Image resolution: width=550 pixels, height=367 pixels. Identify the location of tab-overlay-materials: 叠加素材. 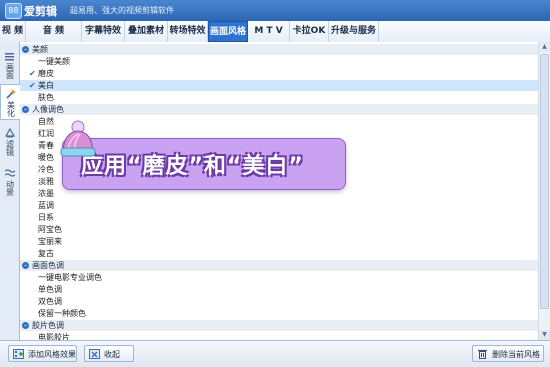
(146, 31).